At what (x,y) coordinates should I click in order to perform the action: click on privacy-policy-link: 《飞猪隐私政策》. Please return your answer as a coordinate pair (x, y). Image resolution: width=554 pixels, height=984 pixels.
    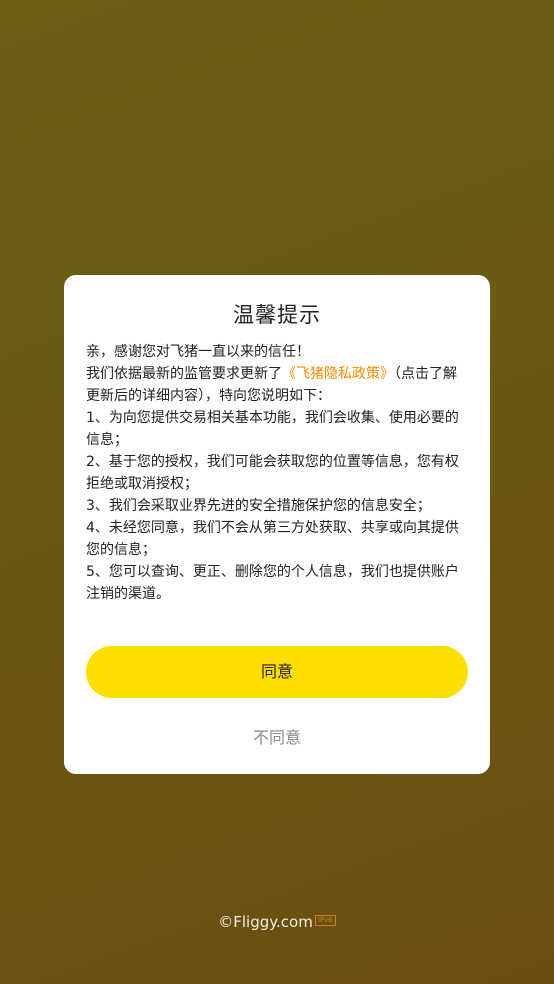
    Looking at the image, I should click on (338, 374).